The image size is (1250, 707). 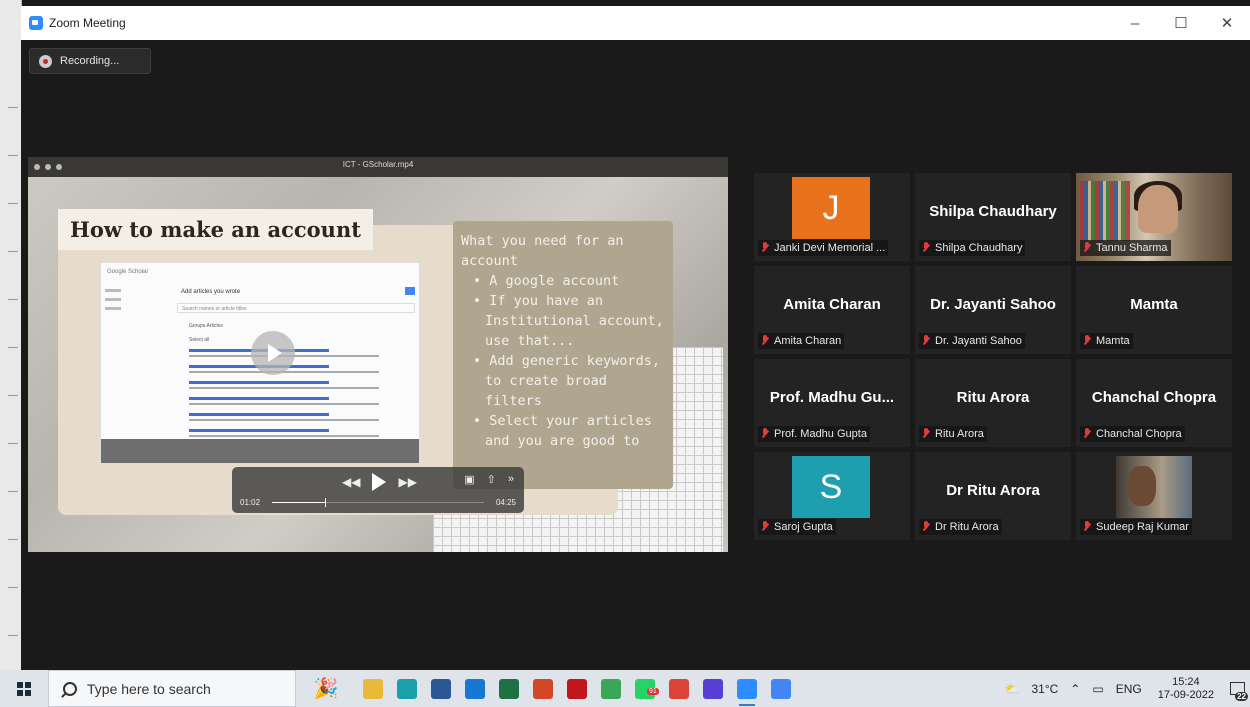 What do you see at coordinates (13, 360) in the screenshot?
I see `ruler` at bounding box center [13, 360].